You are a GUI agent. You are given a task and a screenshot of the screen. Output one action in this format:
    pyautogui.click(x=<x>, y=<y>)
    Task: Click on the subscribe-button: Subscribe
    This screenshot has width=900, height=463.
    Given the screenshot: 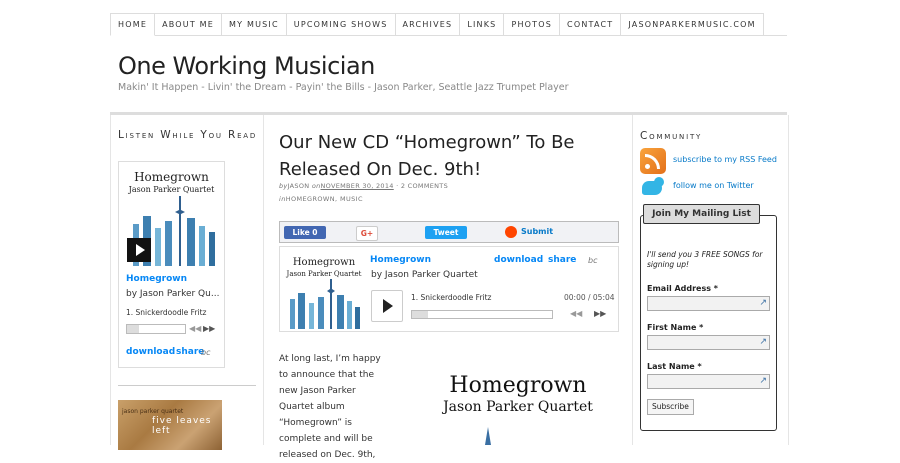 What is the action you would take?
    pyautogui.click(x=670, y=407)
    